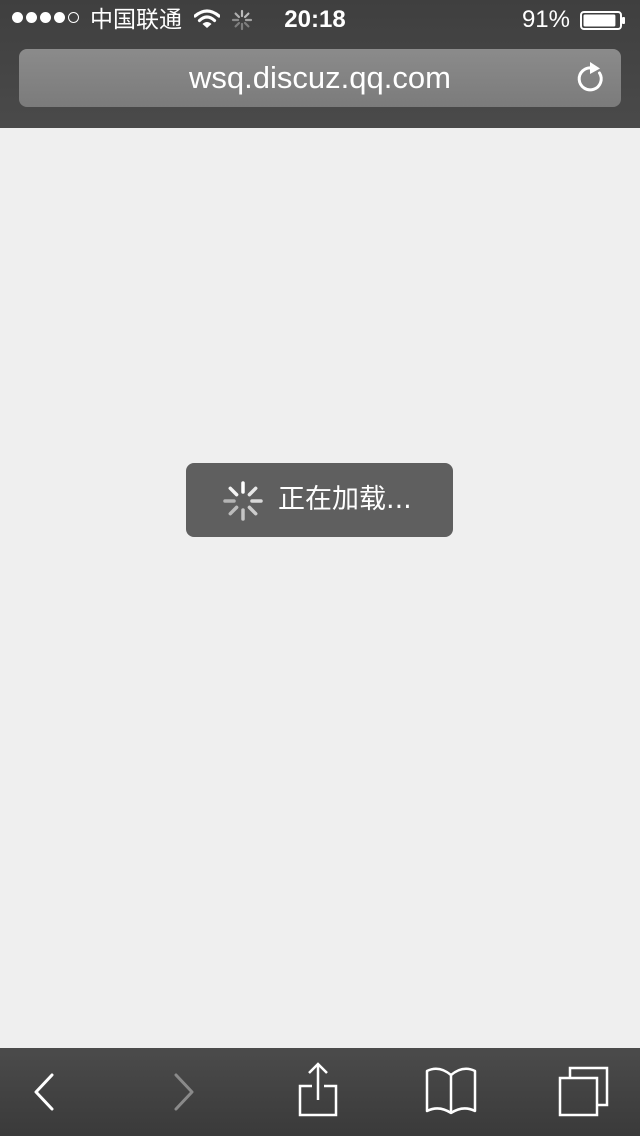 This screenshot has width=640, height=1136. What do you see at coordinates (243, 501) in the screenshot?
I see `loading-spinner-icon` at bounding box center [243, 501].